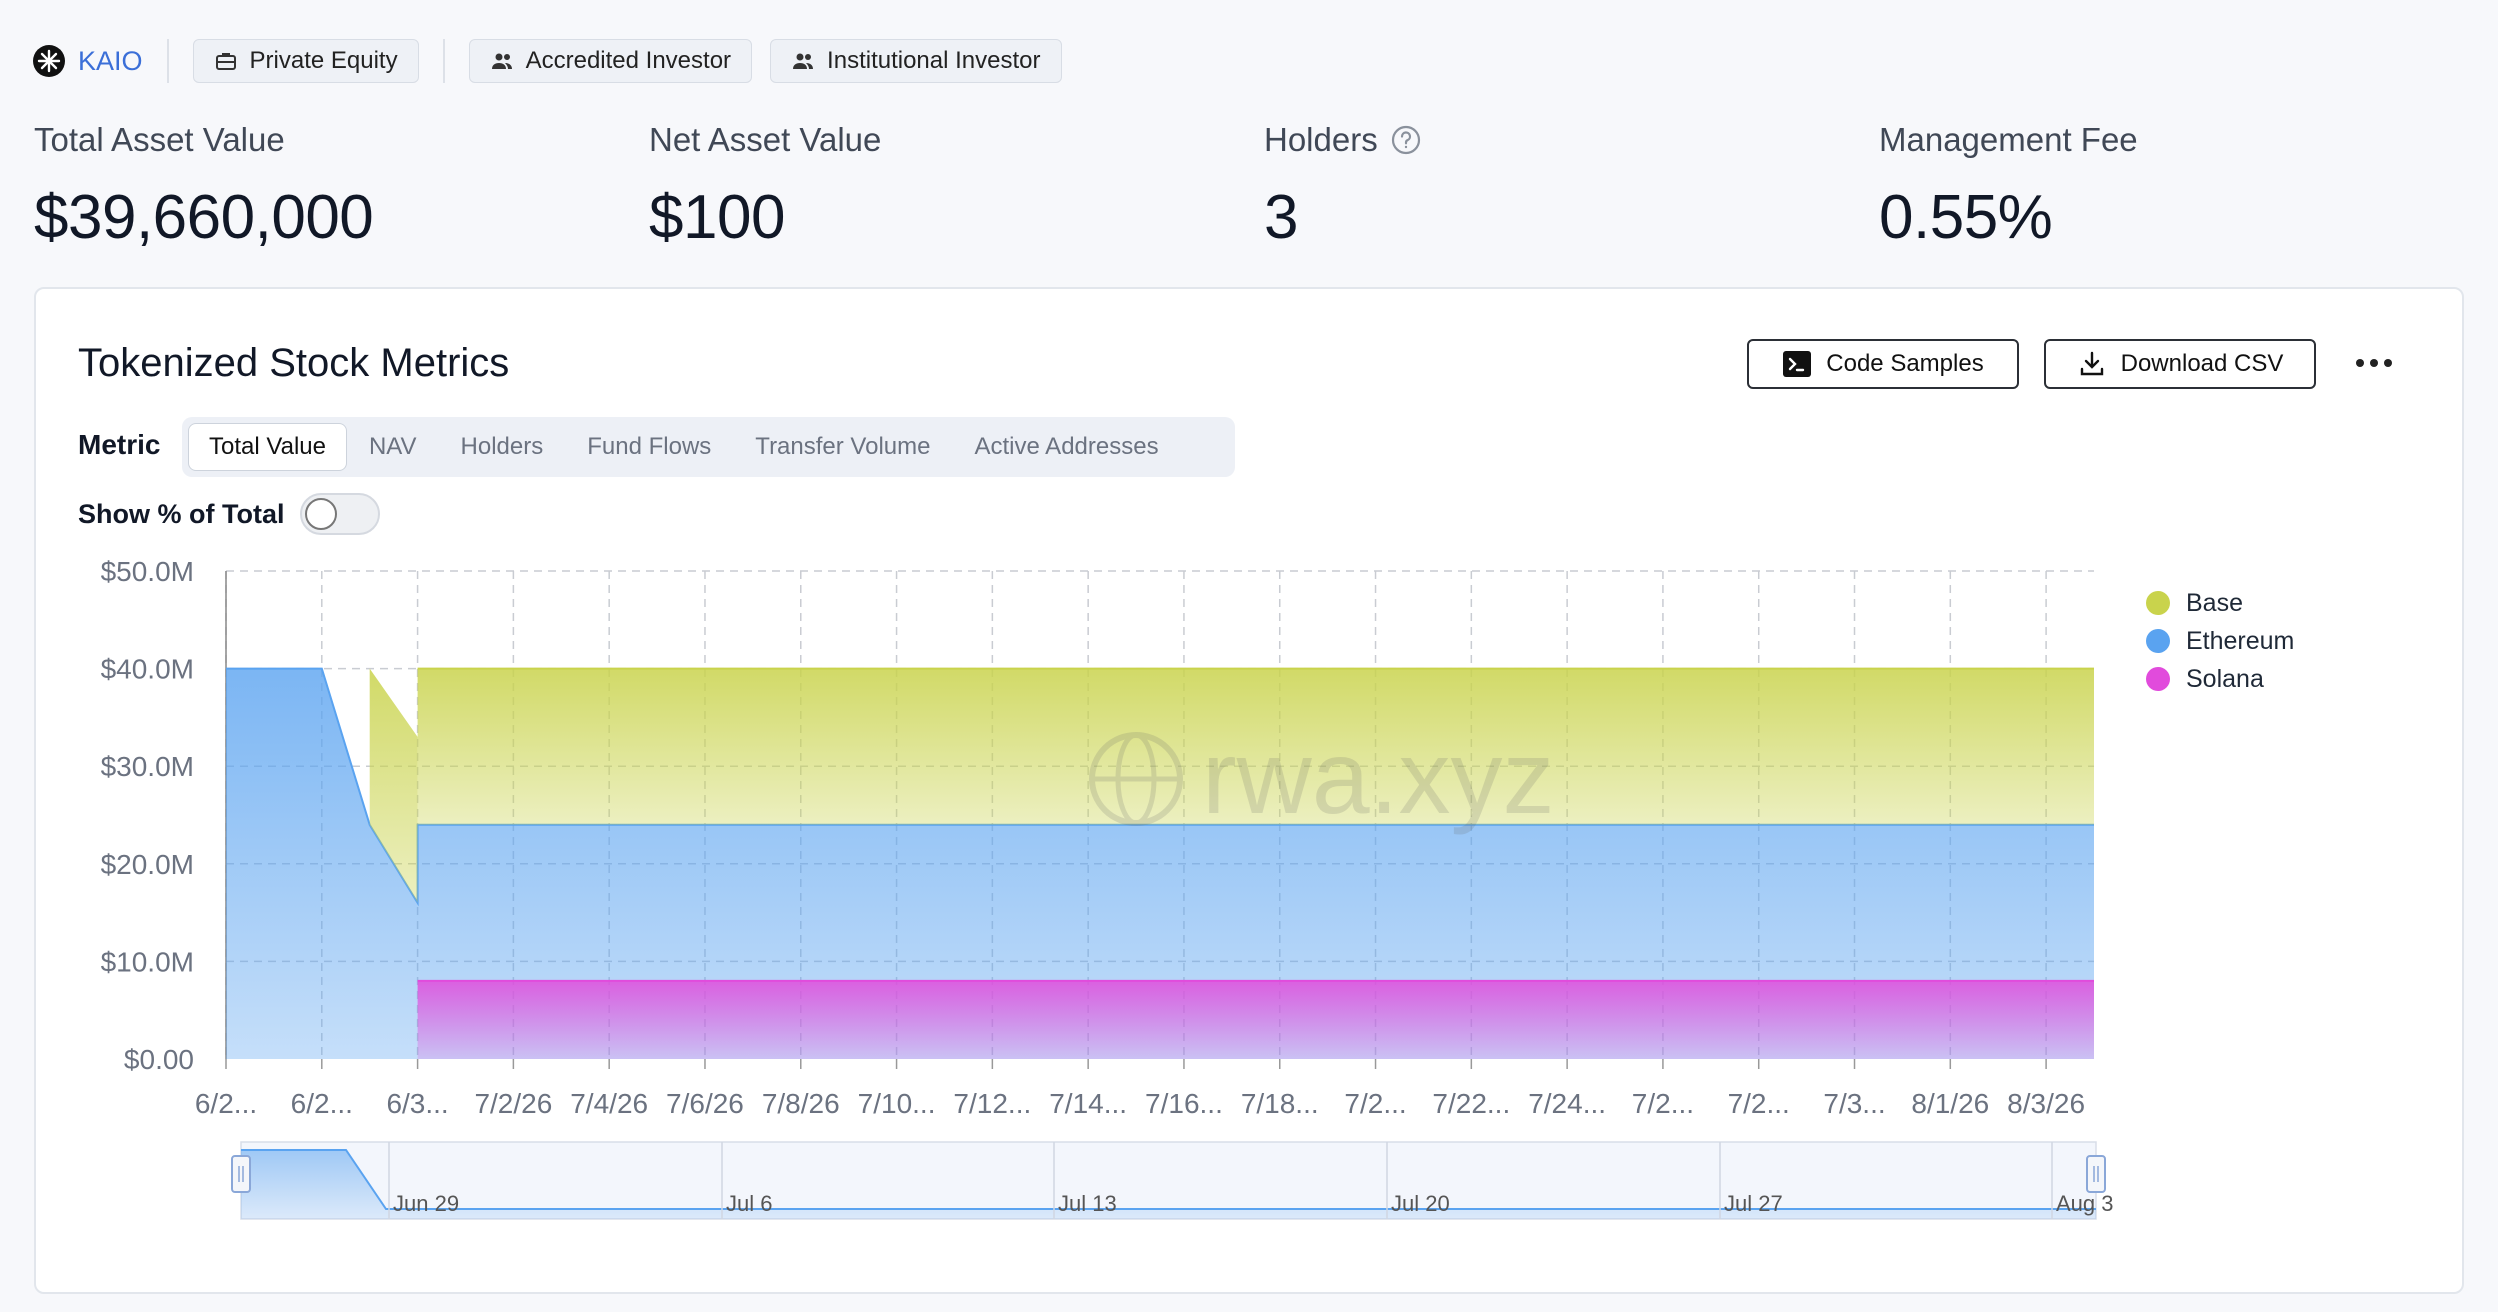 The image size is (2498, 1312). Describe the element at coordinates (1168, 1180) in the screenshot. I see `navigator-track` at that location.